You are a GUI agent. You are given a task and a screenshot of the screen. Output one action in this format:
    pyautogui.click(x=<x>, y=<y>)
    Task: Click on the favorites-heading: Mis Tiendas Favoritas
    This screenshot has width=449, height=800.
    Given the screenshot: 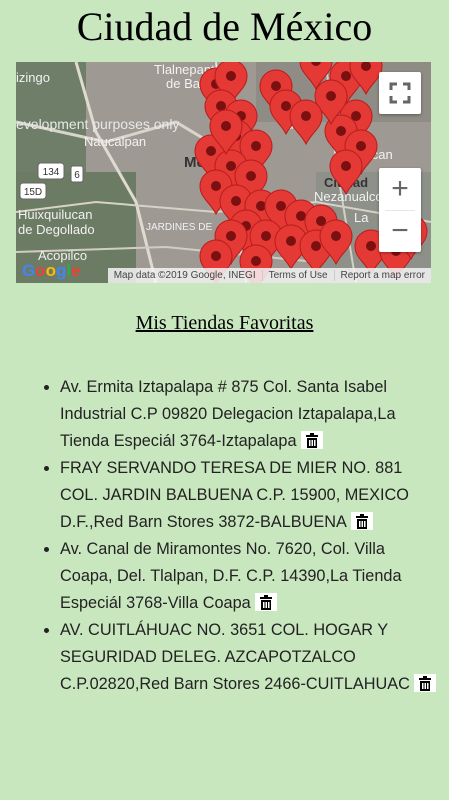 What is the action you would take?
    pyautogui.click(x=224, y=323)
    